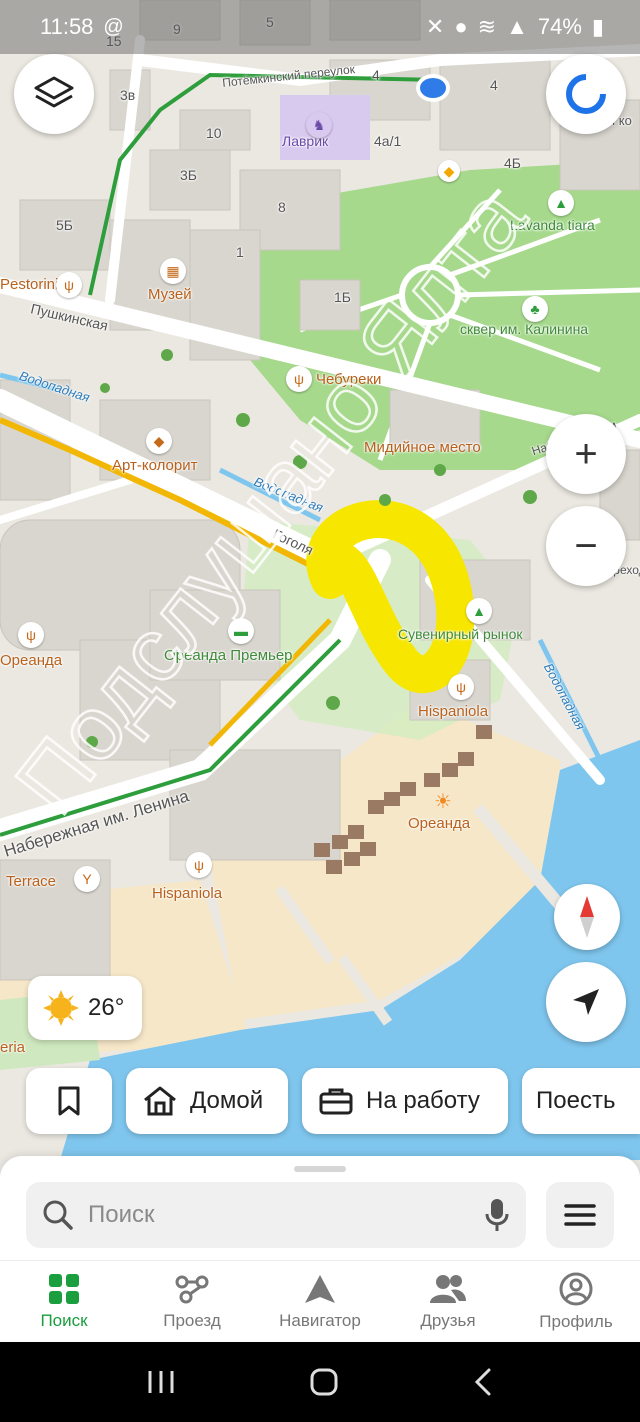  What do you see at coordinates (559, 26) in the screenshot?
I see `battery-level: 74%` at bounding box center [559, 26].